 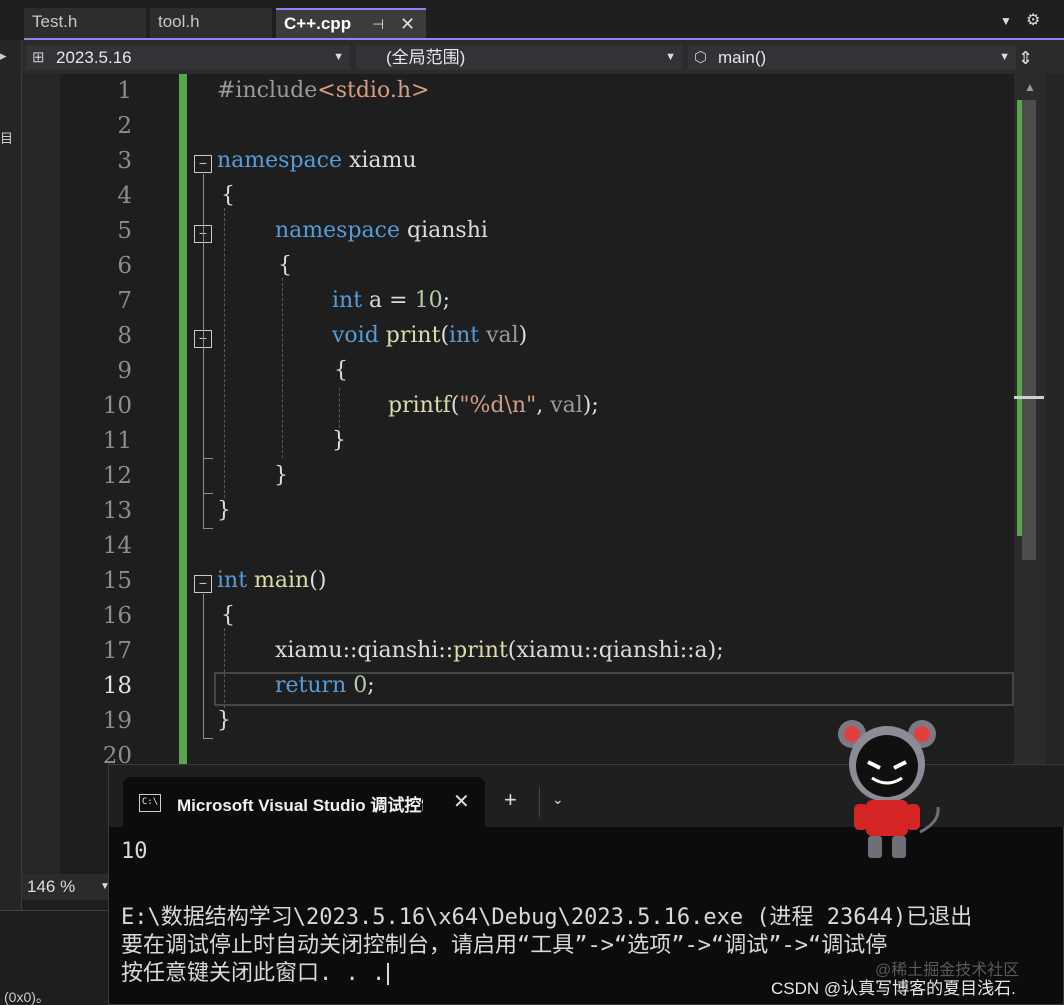 I want to click on chevron-down-icon: ⌄, so click(x=558, y=799).